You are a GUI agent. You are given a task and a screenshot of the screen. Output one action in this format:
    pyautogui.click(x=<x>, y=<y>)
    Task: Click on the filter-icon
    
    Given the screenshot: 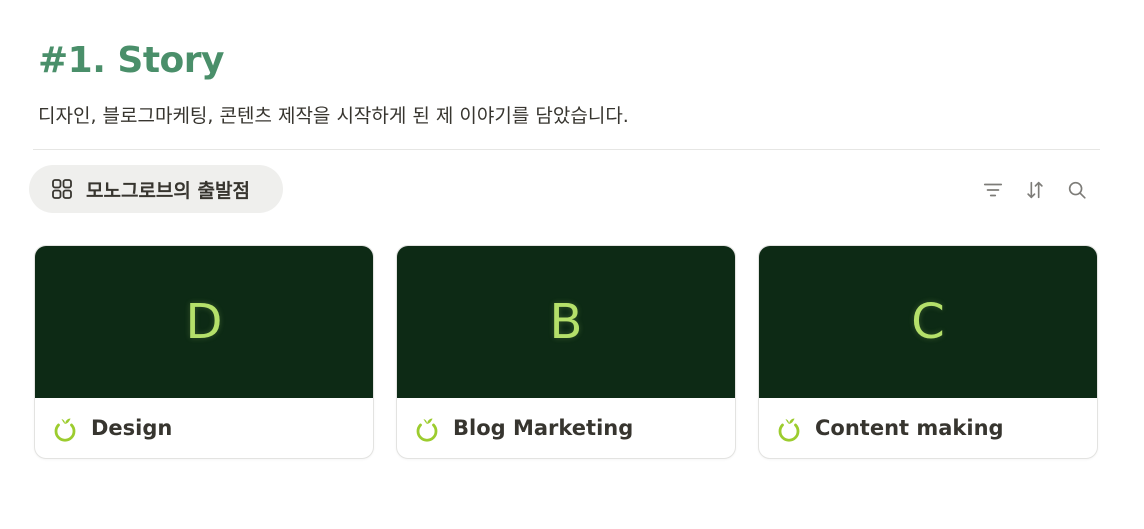 What is the action you would take?
    pyautogui.click(x=993, y=190)
    